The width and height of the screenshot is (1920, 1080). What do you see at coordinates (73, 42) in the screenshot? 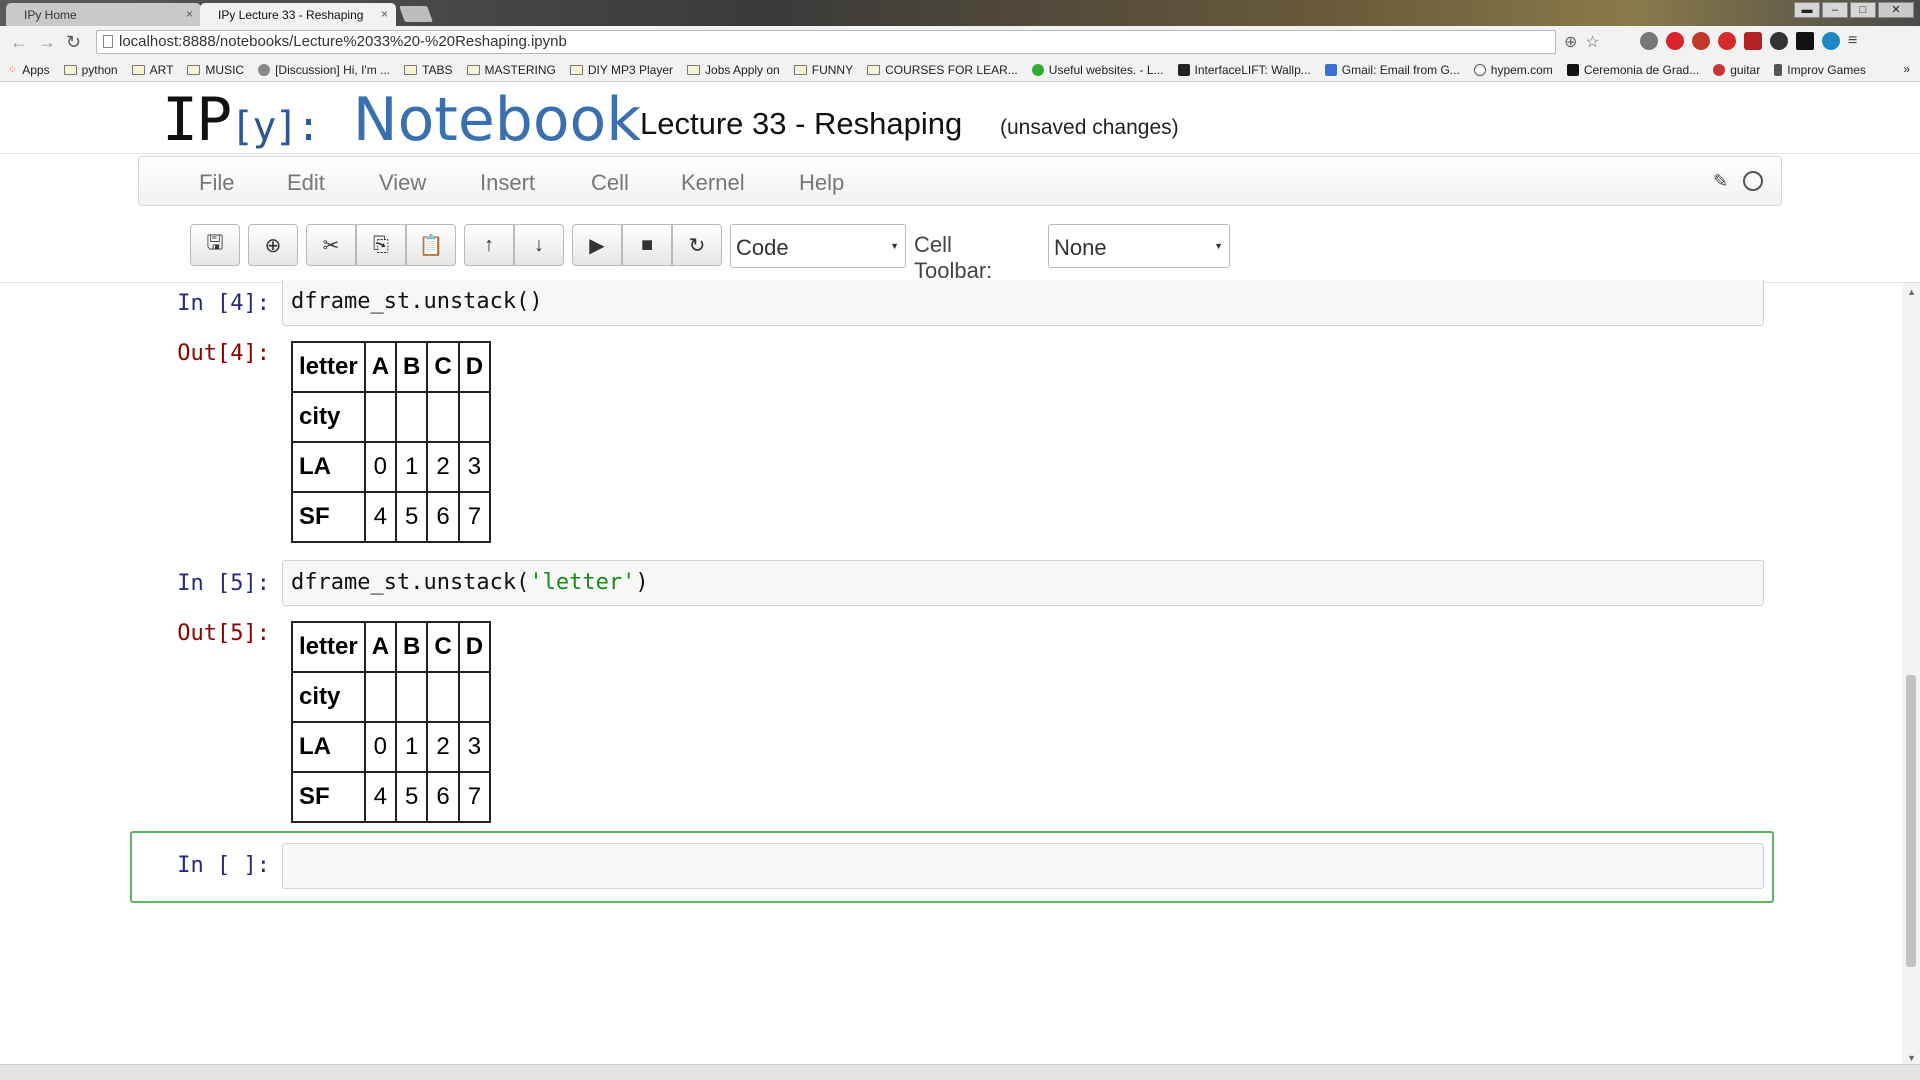
I see `reload-icon: ↻` at bounding box center [73, 42].